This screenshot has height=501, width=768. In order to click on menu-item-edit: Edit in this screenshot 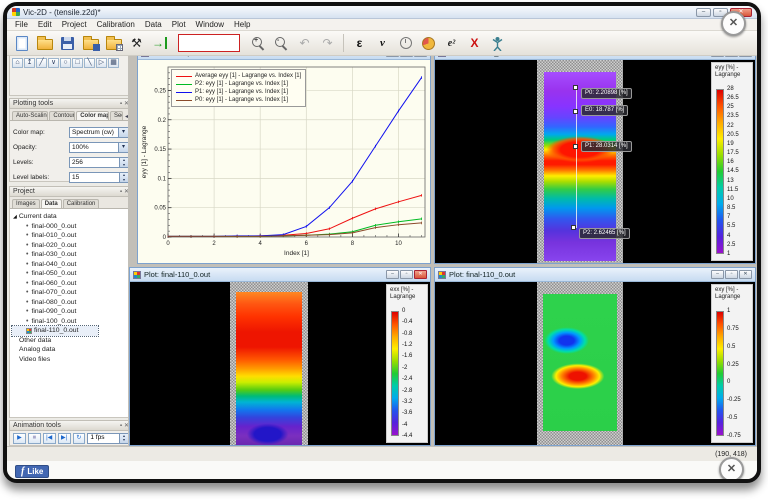, I will do `click(45, 24)`.